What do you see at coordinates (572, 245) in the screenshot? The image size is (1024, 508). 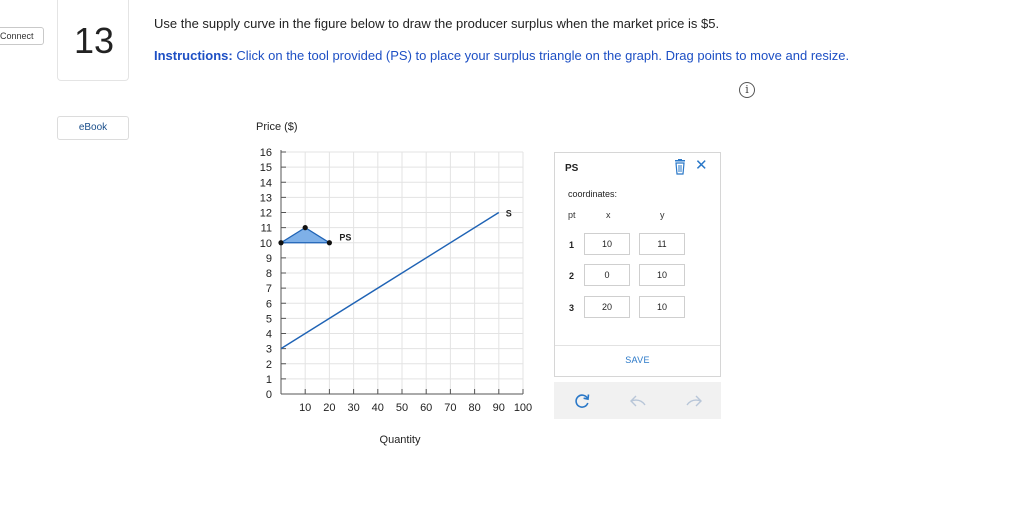 I see `point-1-label: 1` at bounding box center [572, 245].